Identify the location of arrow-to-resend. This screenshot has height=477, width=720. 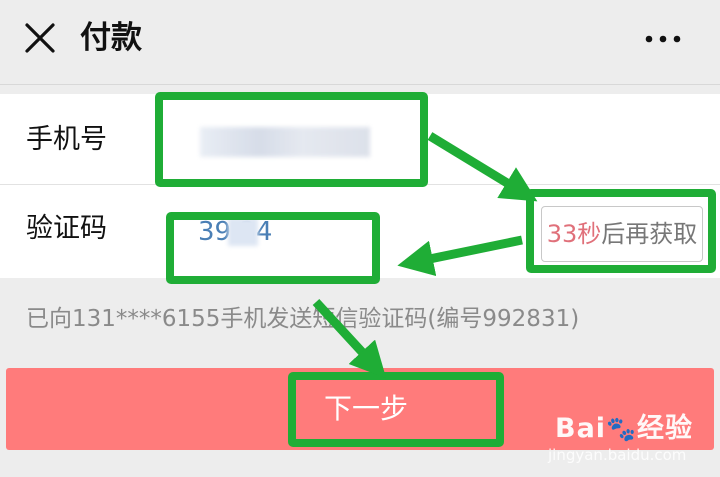
(482, 167).